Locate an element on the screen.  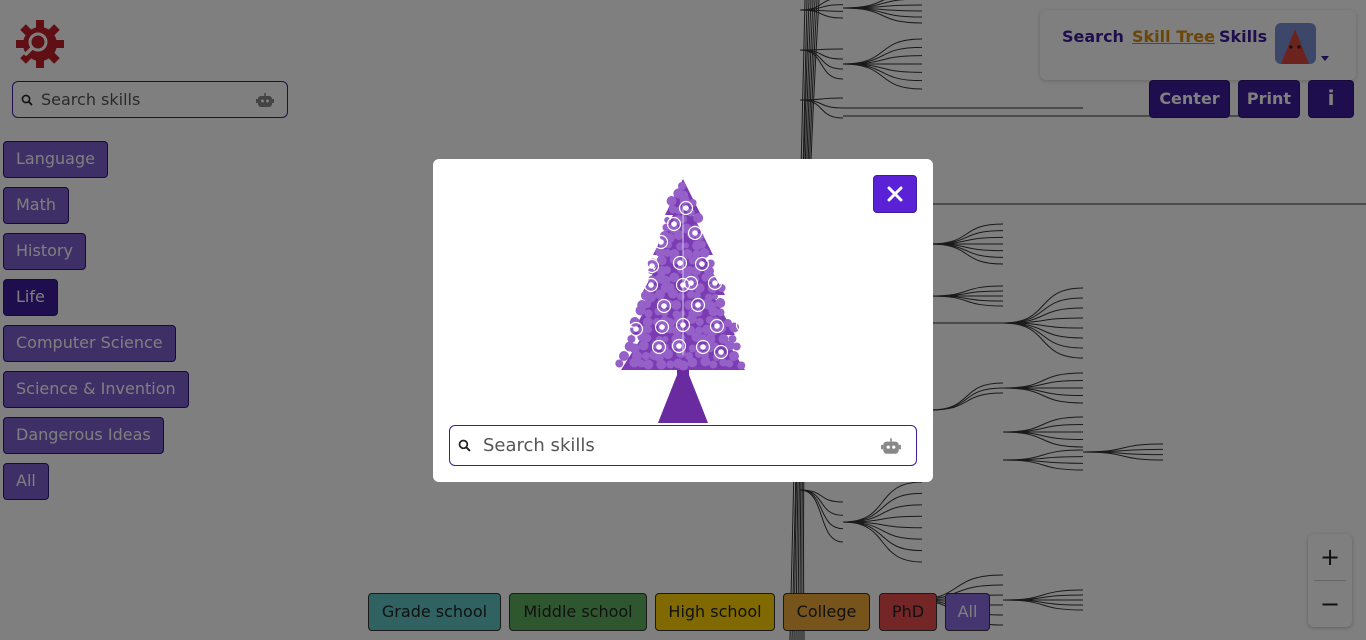
close-icon is located at coordinates (895, 194).